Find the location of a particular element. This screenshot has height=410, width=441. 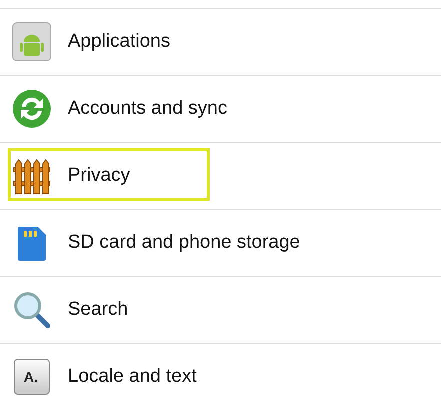

item-label: Accounts and sync is located at coordinates (148, 109).